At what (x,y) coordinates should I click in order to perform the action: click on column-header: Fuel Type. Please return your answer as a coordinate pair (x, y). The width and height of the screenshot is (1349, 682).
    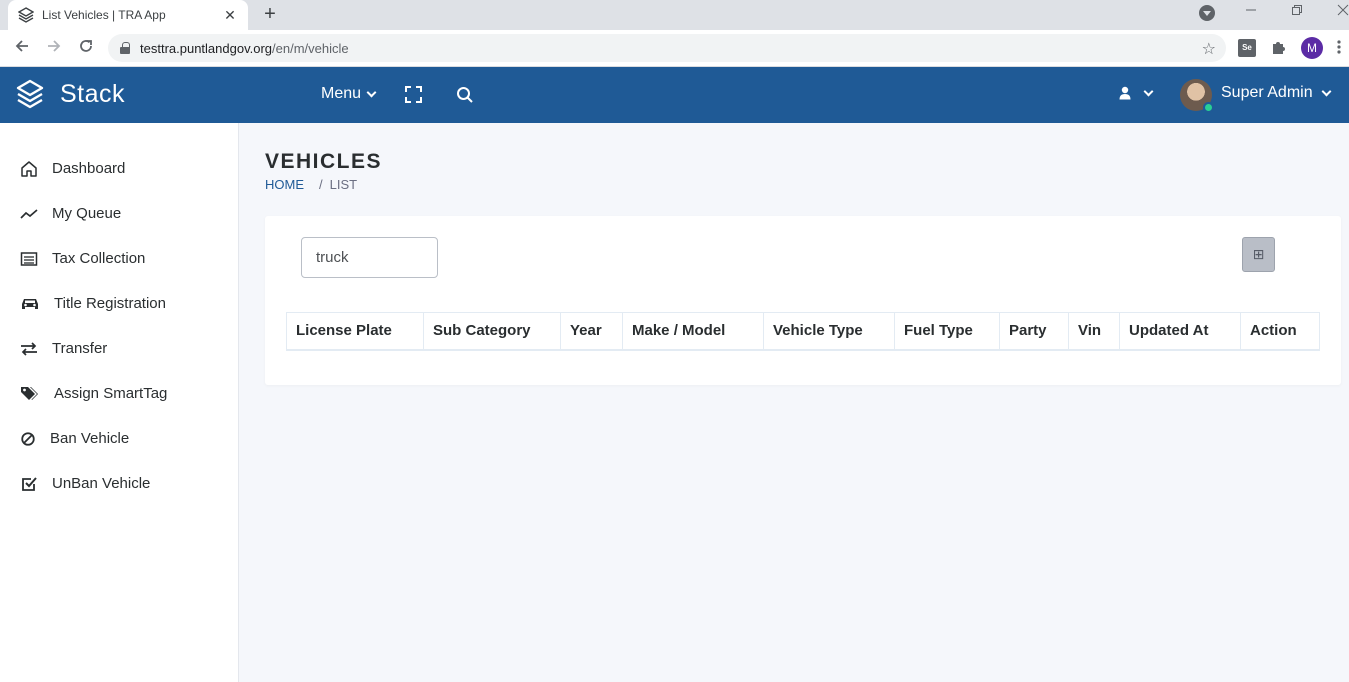
    Looking at the image, I should click on (947, 331).